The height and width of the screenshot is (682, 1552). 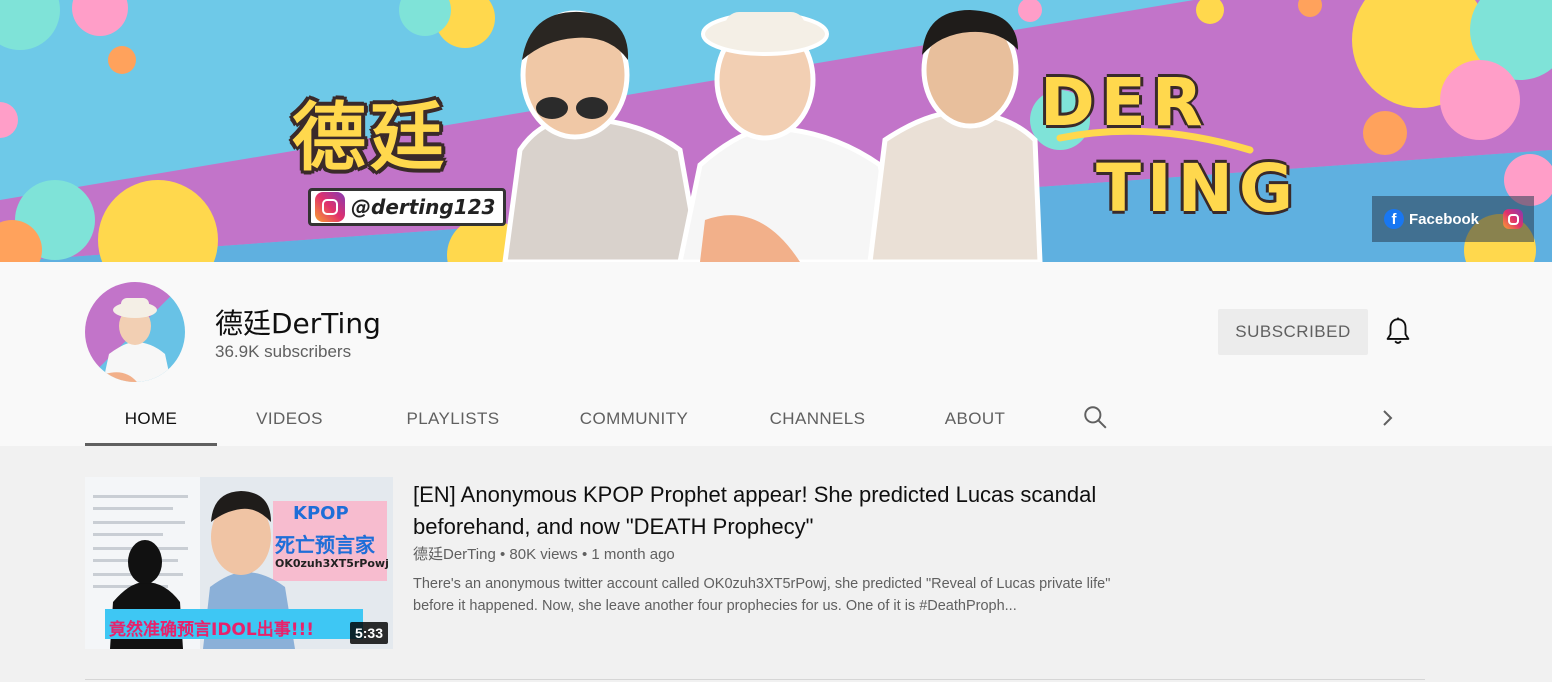 What do you see at coordinates (370, 138) in the screenshot?
I see `banner-chinese-title: 德廷` at bounding box center [370, 138].